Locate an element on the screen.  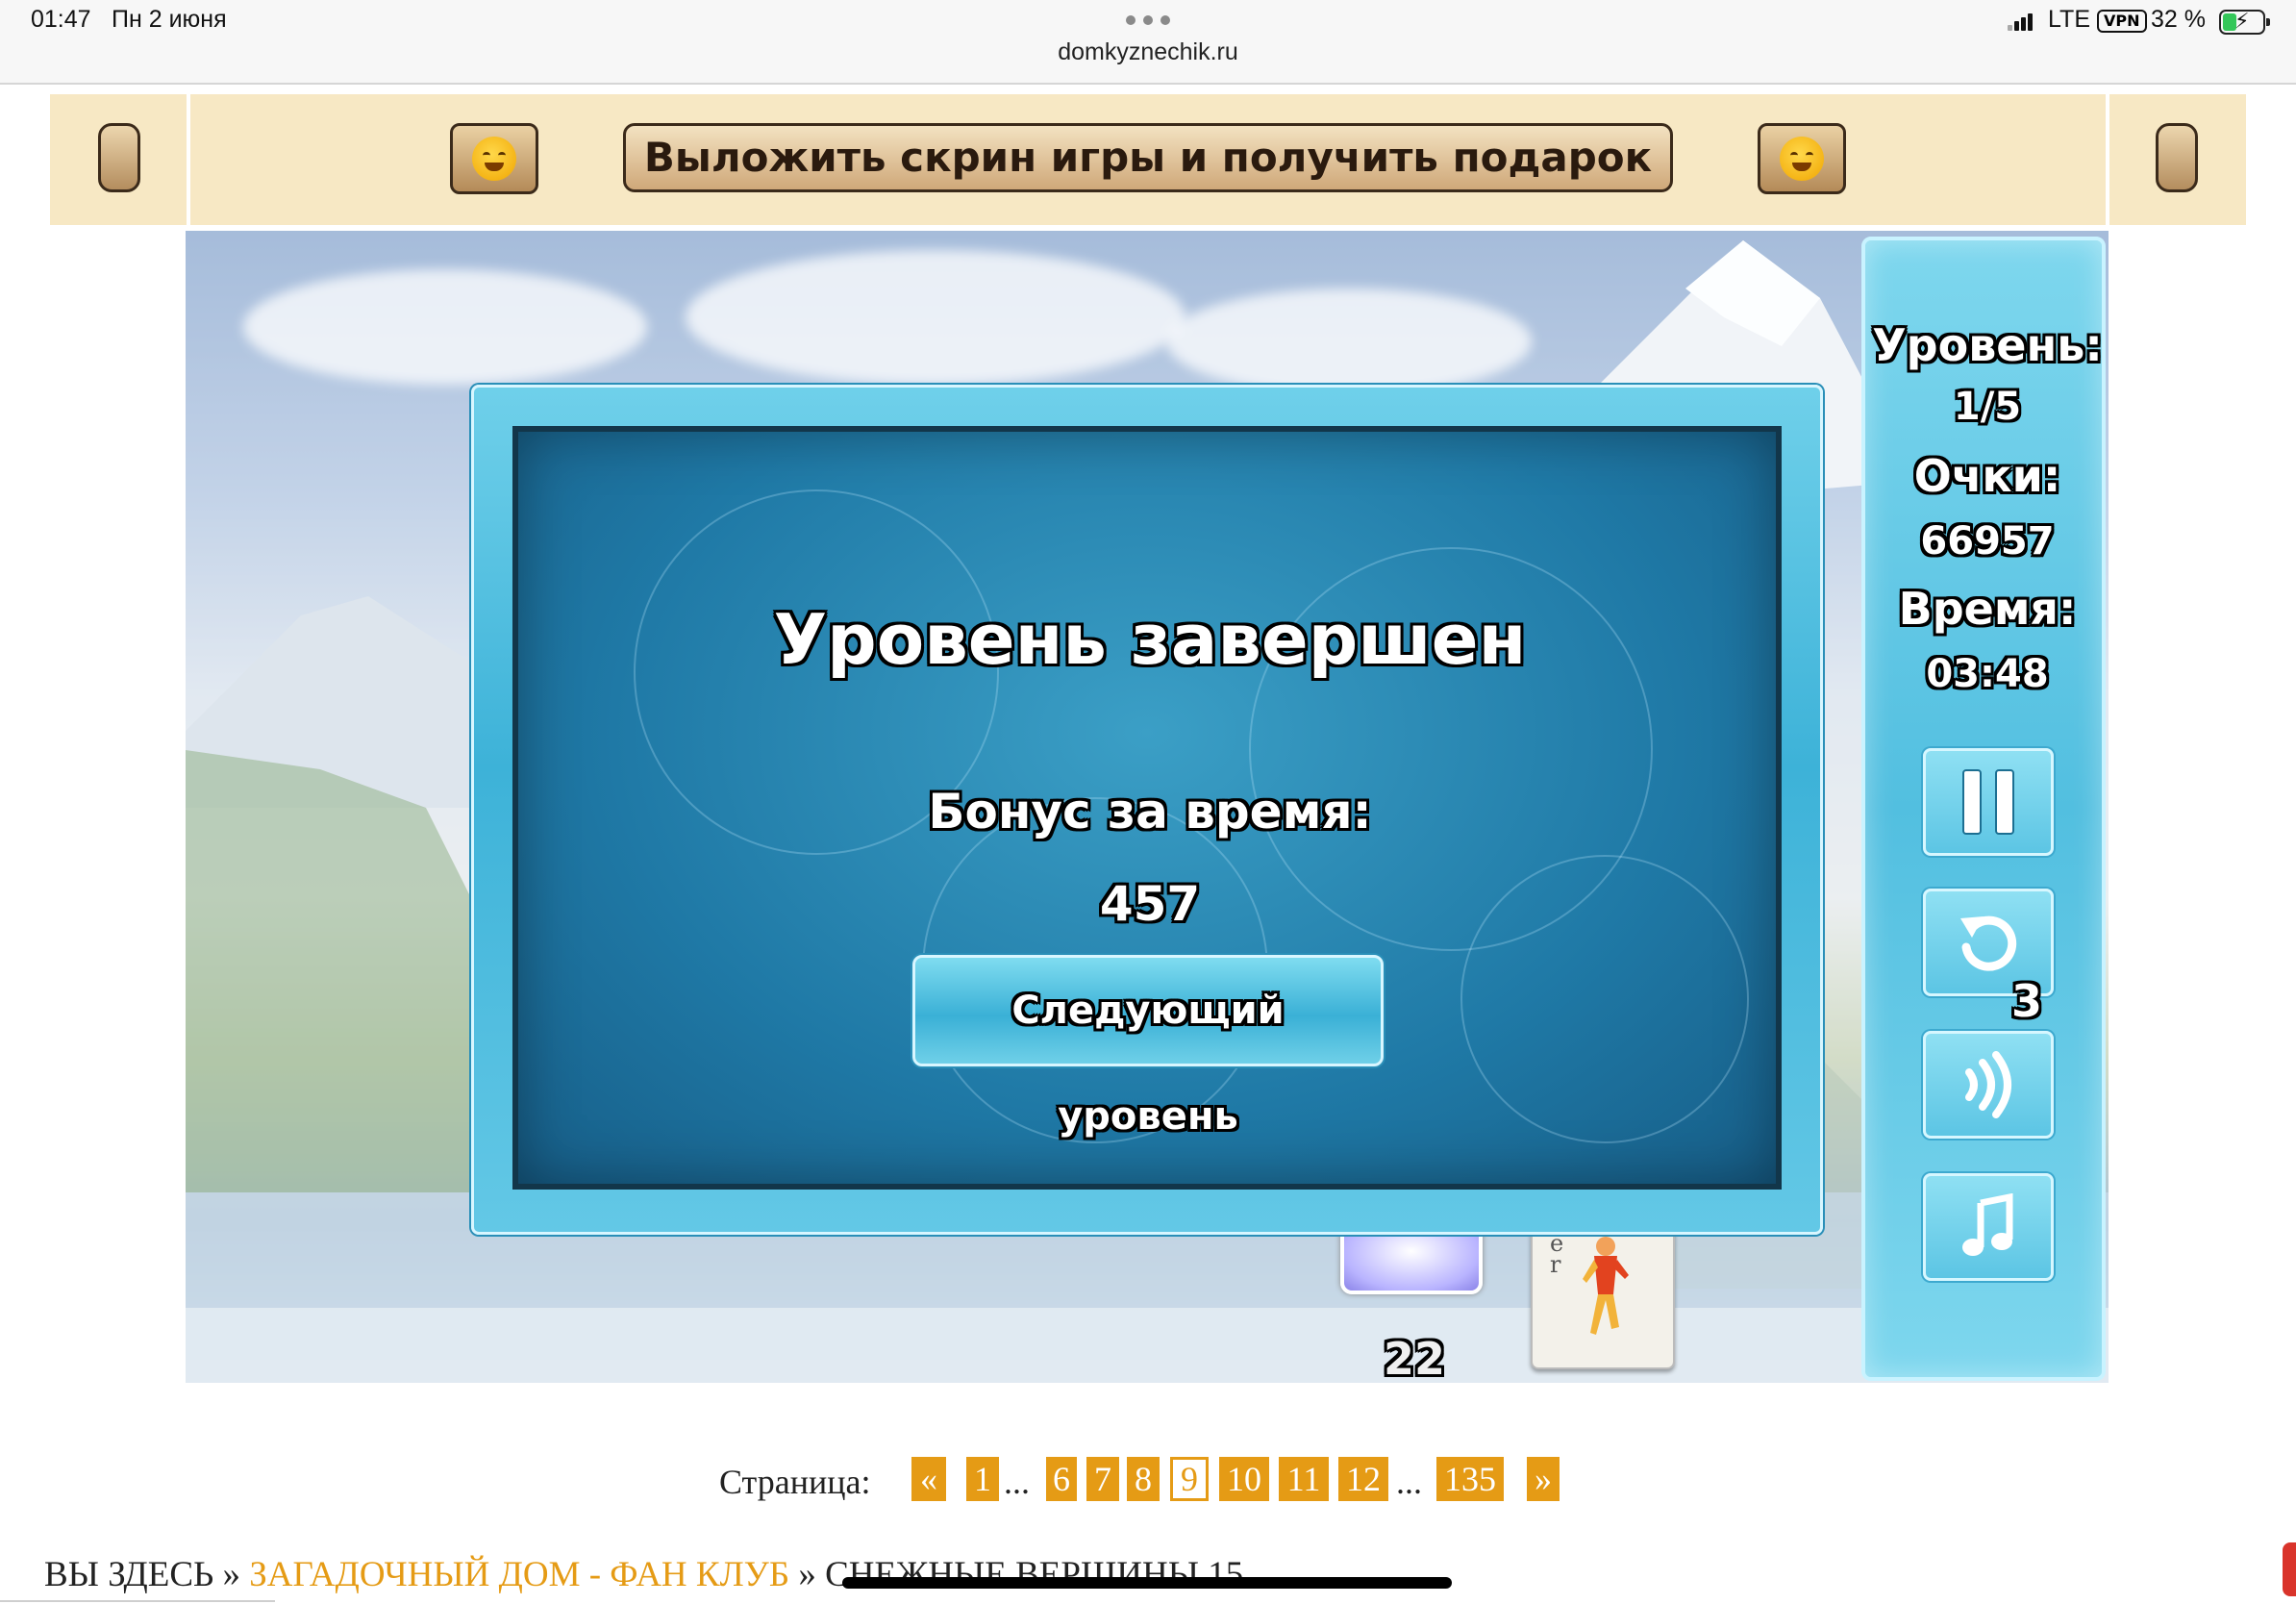
time-bonus-label: Бонус за время: is located at coordinates (1150, 812).